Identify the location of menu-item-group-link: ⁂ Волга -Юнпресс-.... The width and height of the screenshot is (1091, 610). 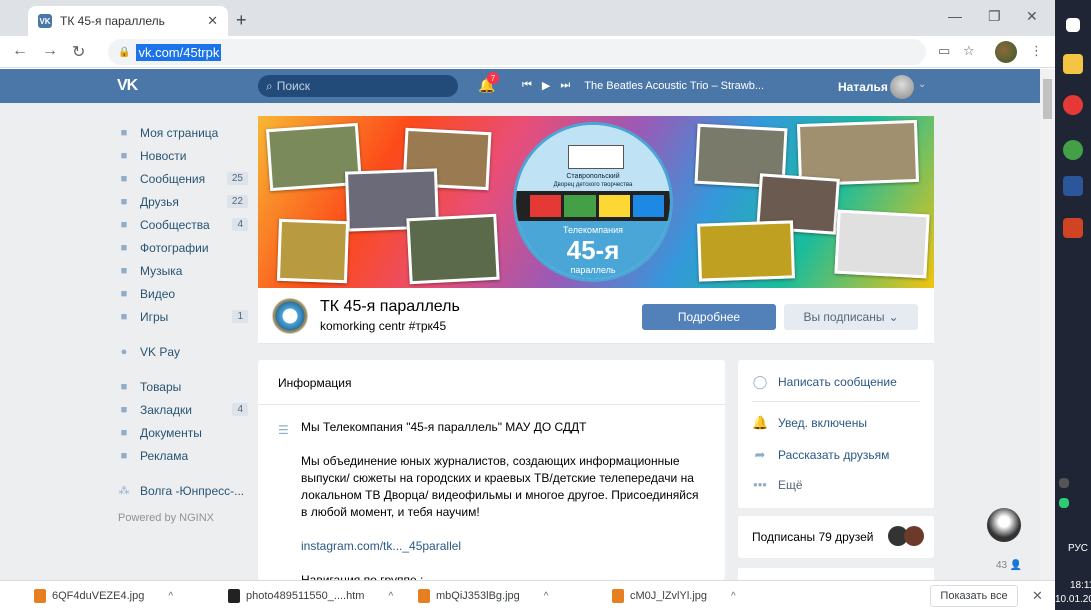
(183, 490).